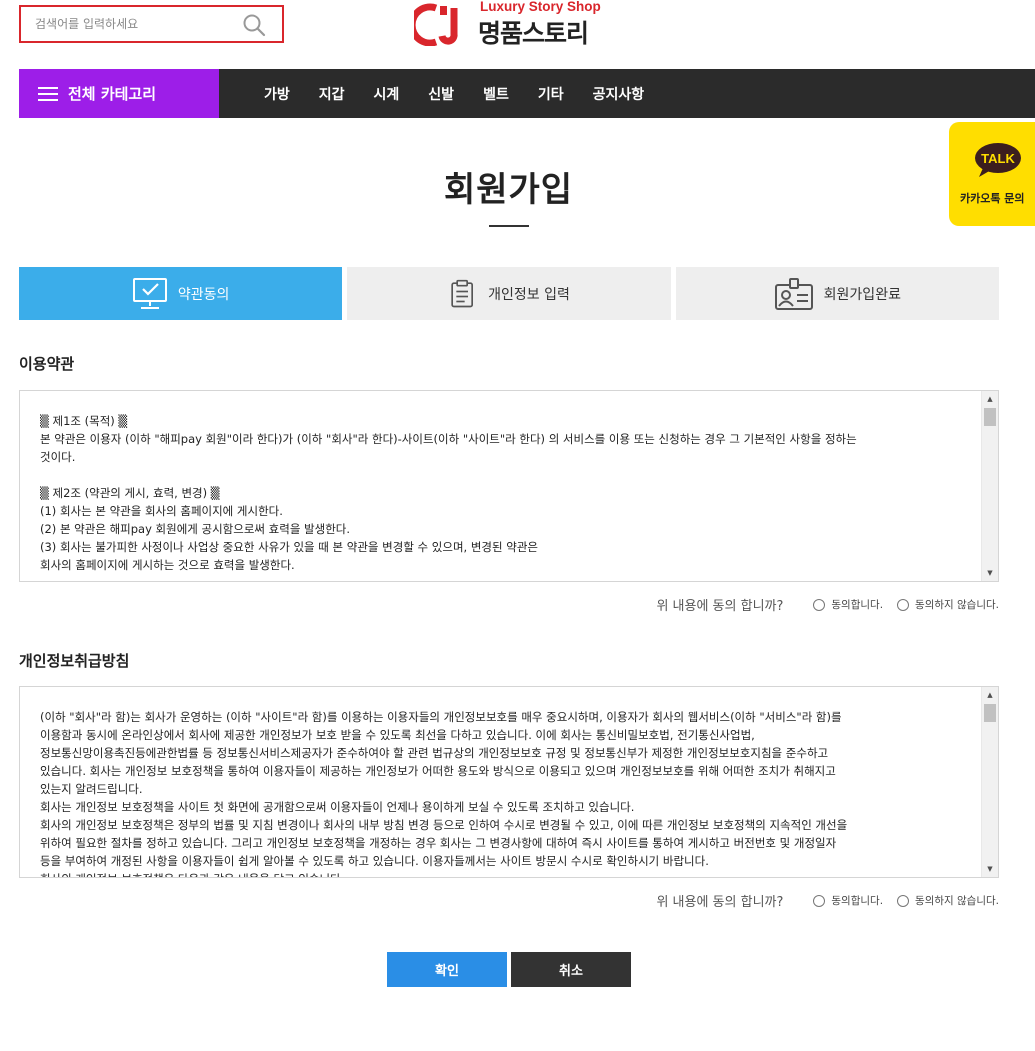 This screenshot has height=1051, width=1035. What do you see at coordinates (989, 782) in the screenshot?
I see `privacy-scrollbar: ▲ ▼` at bounding box center [989, 782].